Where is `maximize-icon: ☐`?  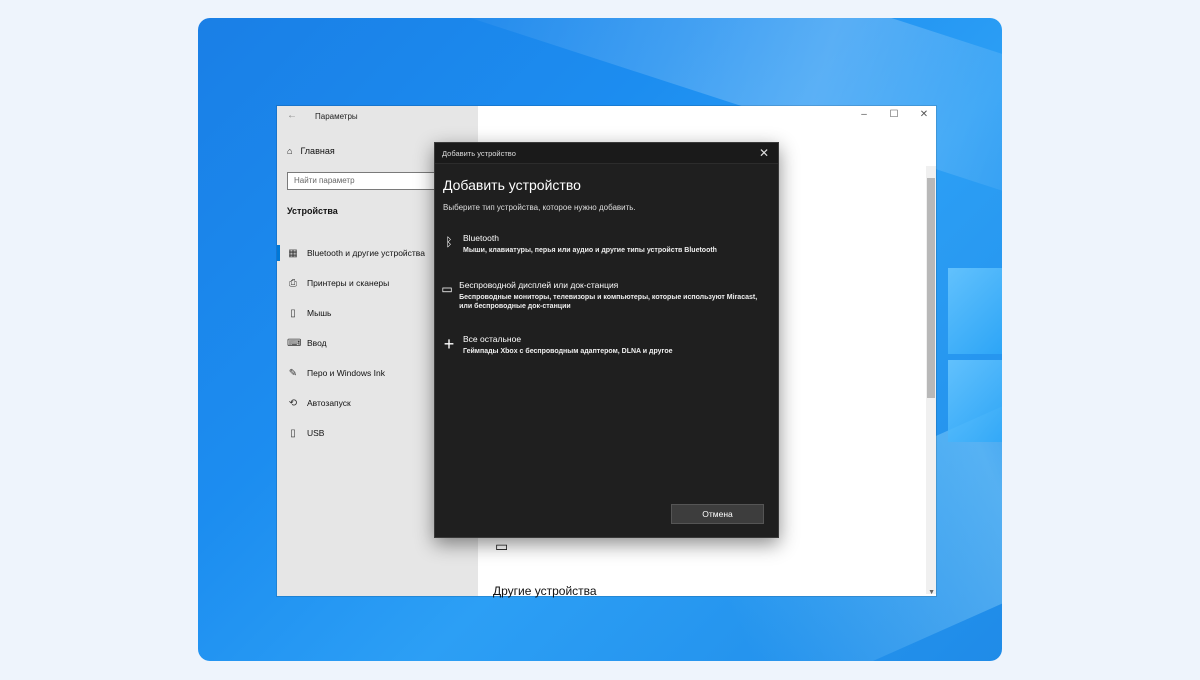 maximize-icon: ☐ is located at coordinates (894, 114).